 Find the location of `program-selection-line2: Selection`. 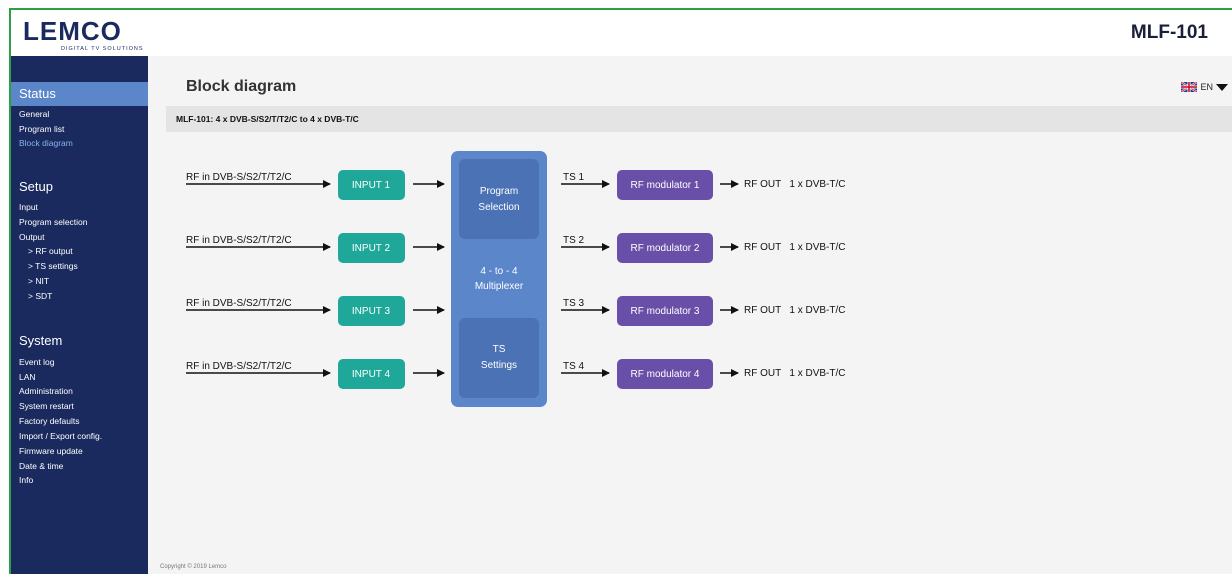

program-selection-line2: Selection is located at coordinates (498, 207).